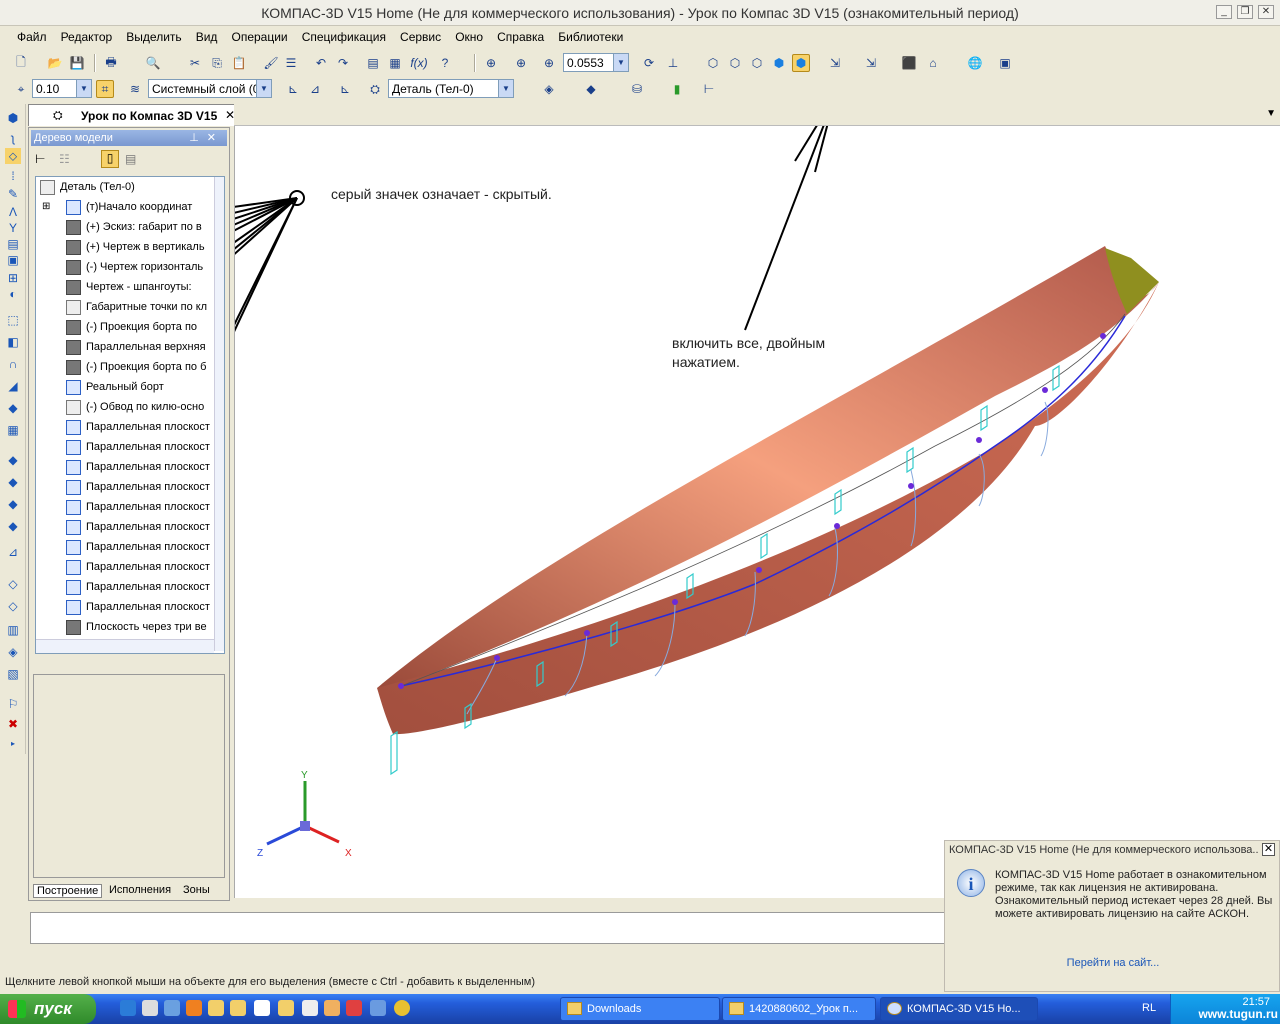 The width and height of the screenshot is (1280, 1024). I want to click on cs-edit-icon: ⊿, so click(315, 89).